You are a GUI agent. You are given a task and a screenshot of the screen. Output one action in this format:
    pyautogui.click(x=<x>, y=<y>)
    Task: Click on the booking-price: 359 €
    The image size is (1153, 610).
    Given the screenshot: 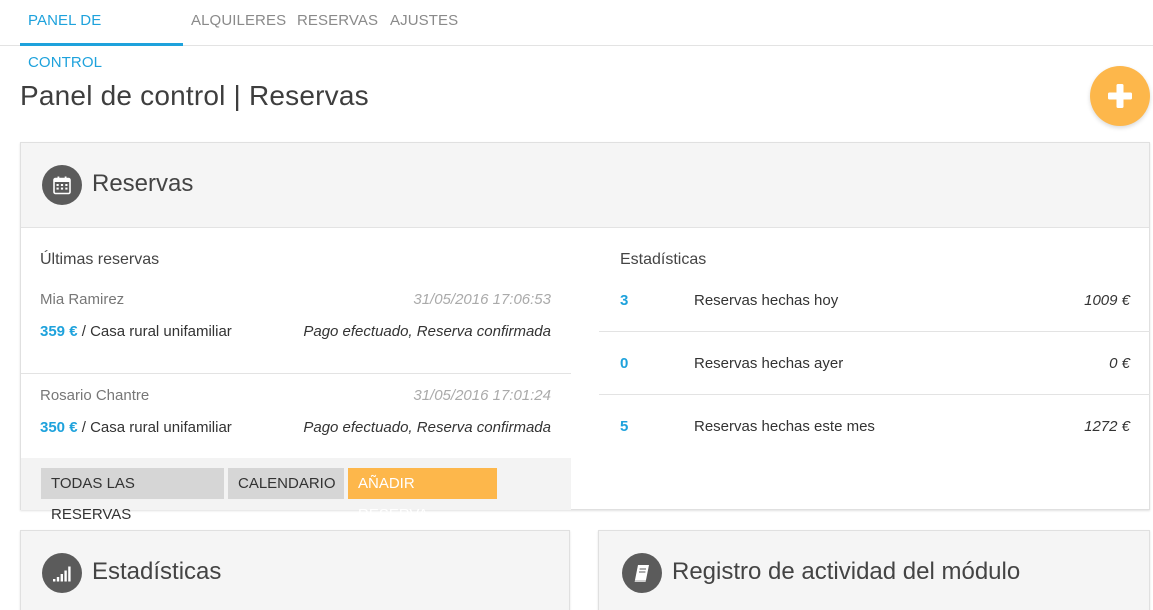 What is the action you would take?
    pyautogui.click(x=59, y=331)
    